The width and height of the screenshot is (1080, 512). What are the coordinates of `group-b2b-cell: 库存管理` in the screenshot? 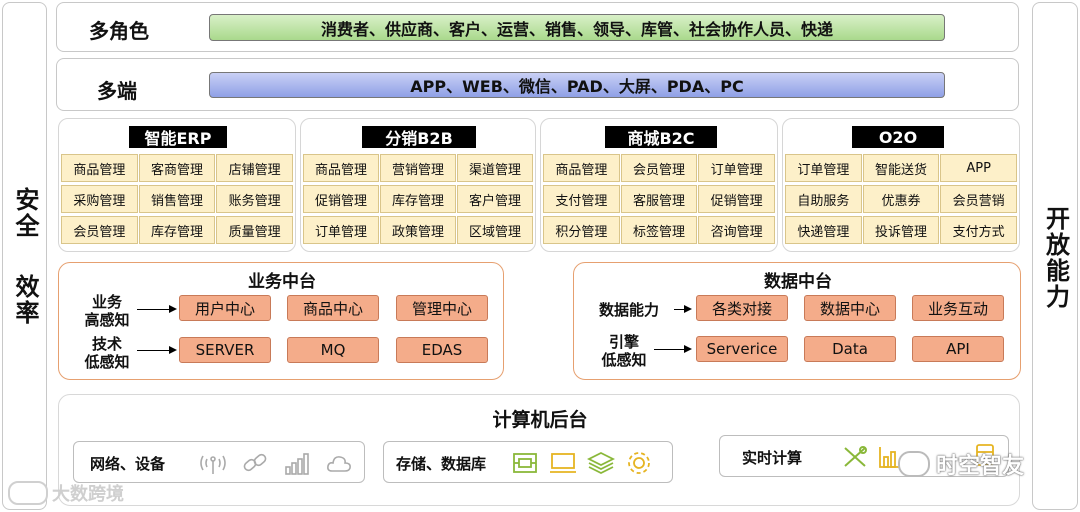 It's located at (418, 199).